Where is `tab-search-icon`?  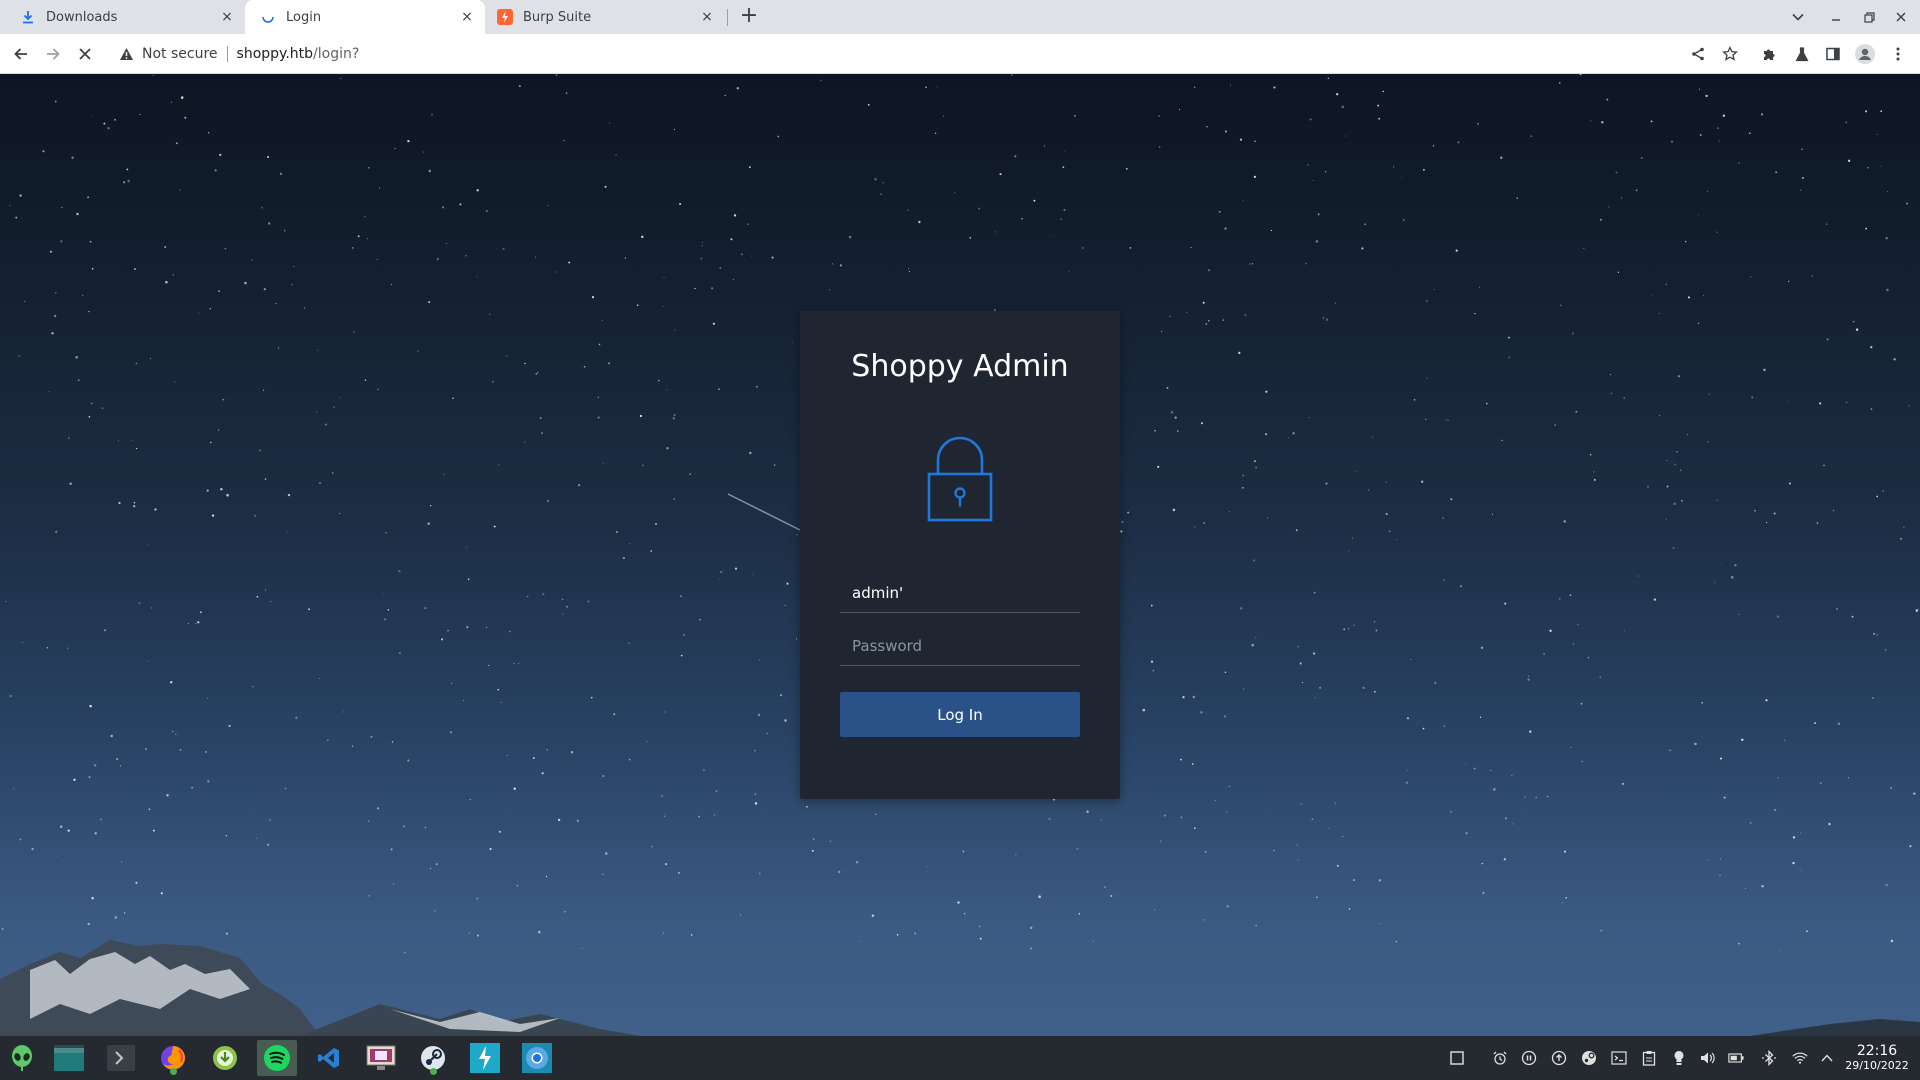 tab-search-icon is located at coordinates (1798, 17).